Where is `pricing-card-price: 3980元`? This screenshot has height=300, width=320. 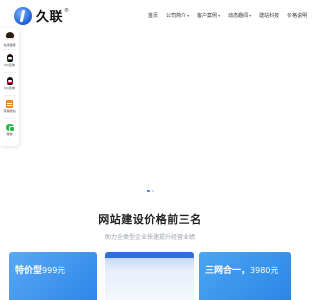
pricing-card-price: 3980元 is located at coordinates (264, 270).